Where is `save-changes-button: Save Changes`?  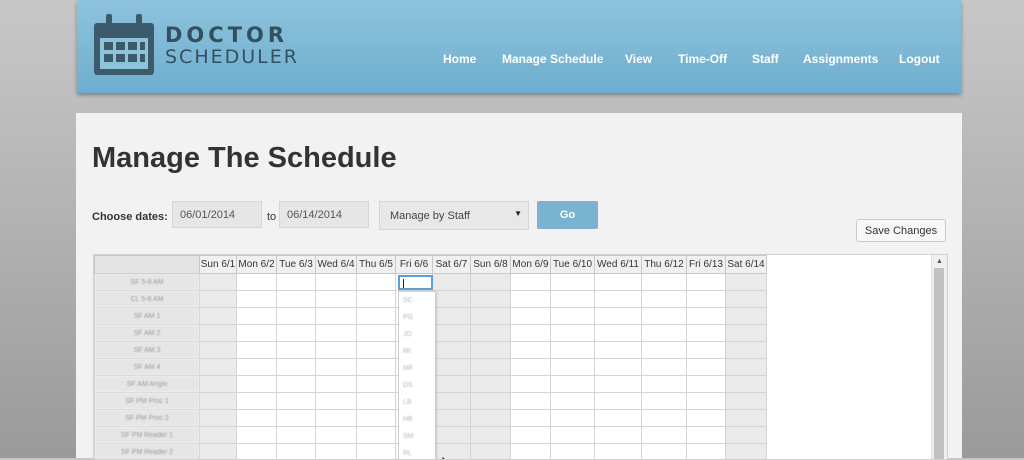
save-changes-button: Save Changes is located at coordinates (901, 230).